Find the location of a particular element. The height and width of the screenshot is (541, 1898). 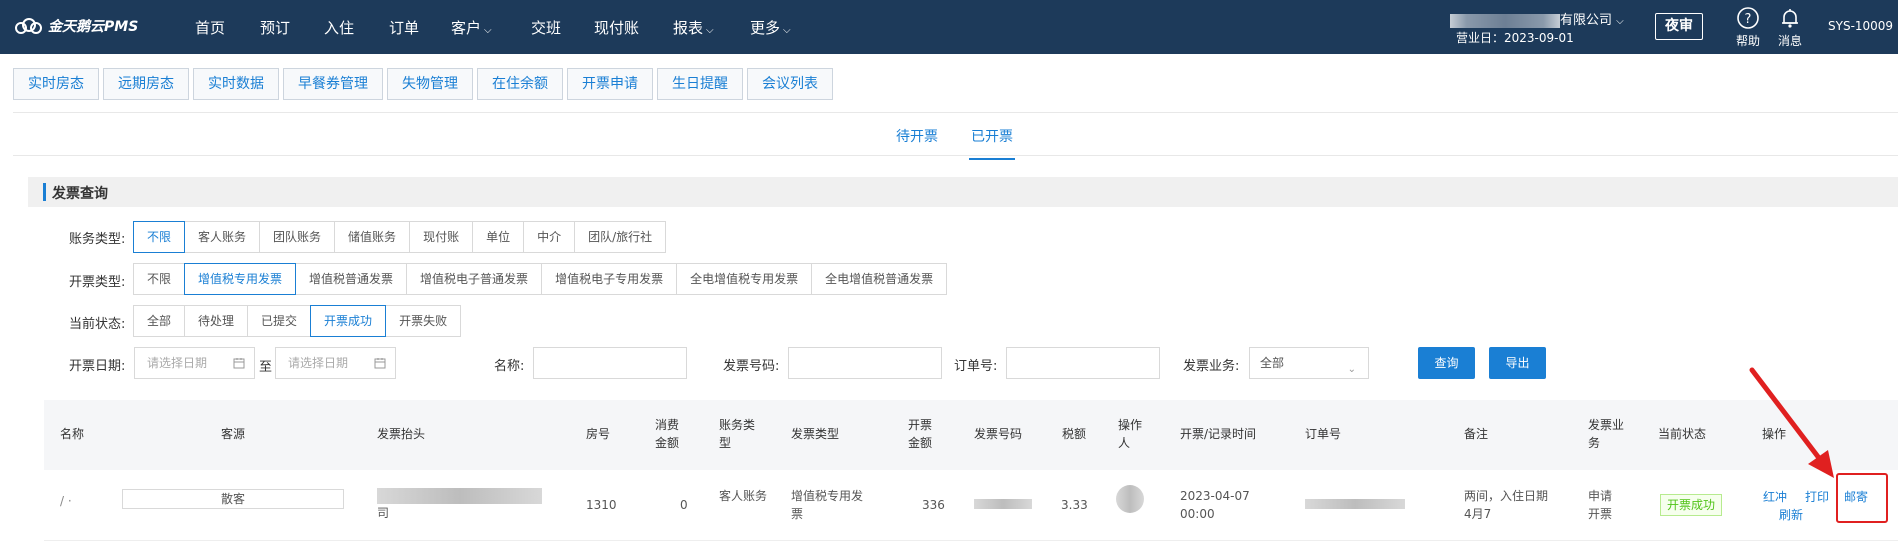

filter-option: 全部 is located at coordinates (159, 321).